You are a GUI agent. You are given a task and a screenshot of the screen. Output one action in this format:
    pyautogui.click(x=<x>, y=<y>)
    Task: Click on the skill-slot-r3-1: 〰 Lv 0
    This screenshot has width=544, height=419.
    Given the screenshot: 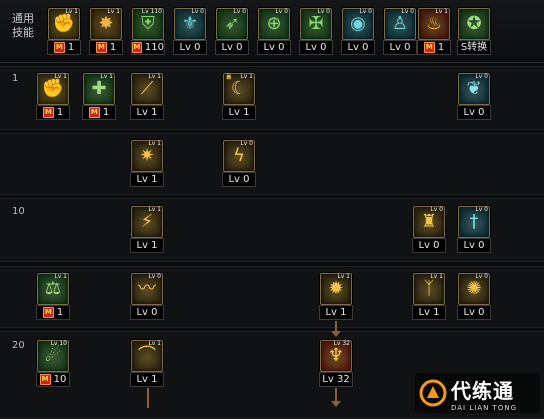 What is the action you would take?
    pyautogui.click(x=147, y=289)
    